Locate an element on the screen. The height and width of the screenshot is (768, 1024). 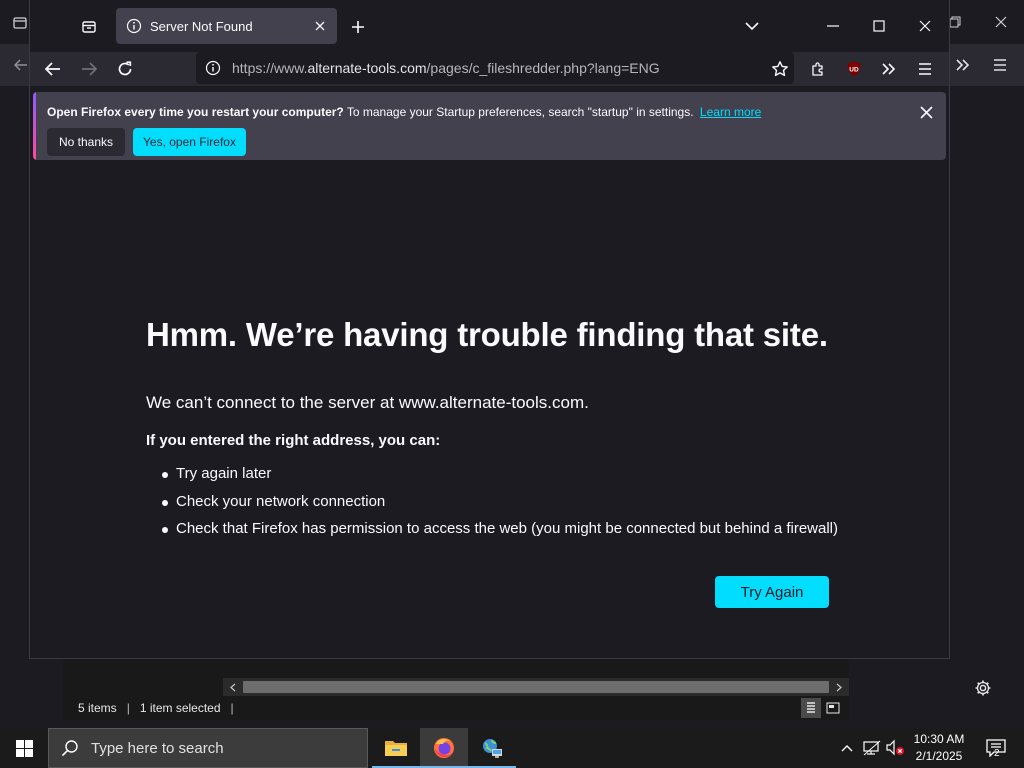
network-status-icon is located at coordinates (872, 748).